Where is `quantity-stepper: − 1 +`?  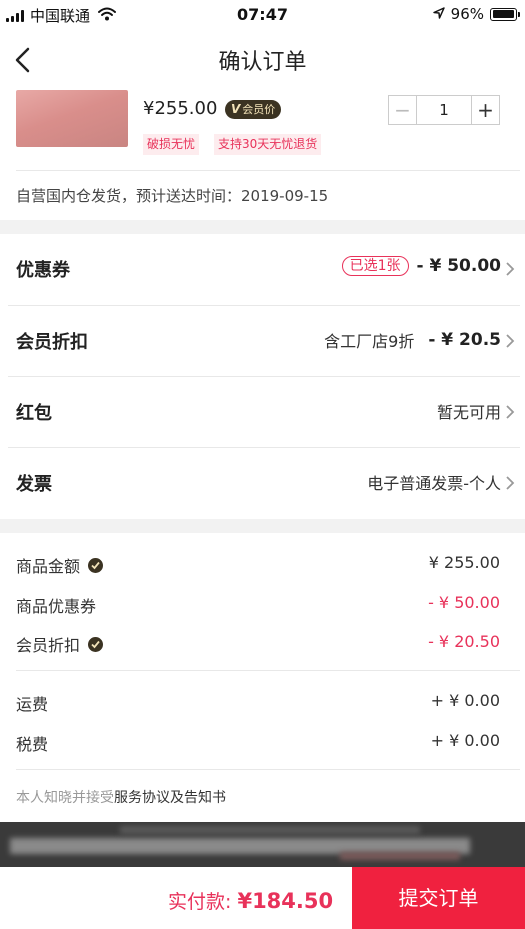 quantity-stepper: − 1 + is located at coordinates (444, 110).